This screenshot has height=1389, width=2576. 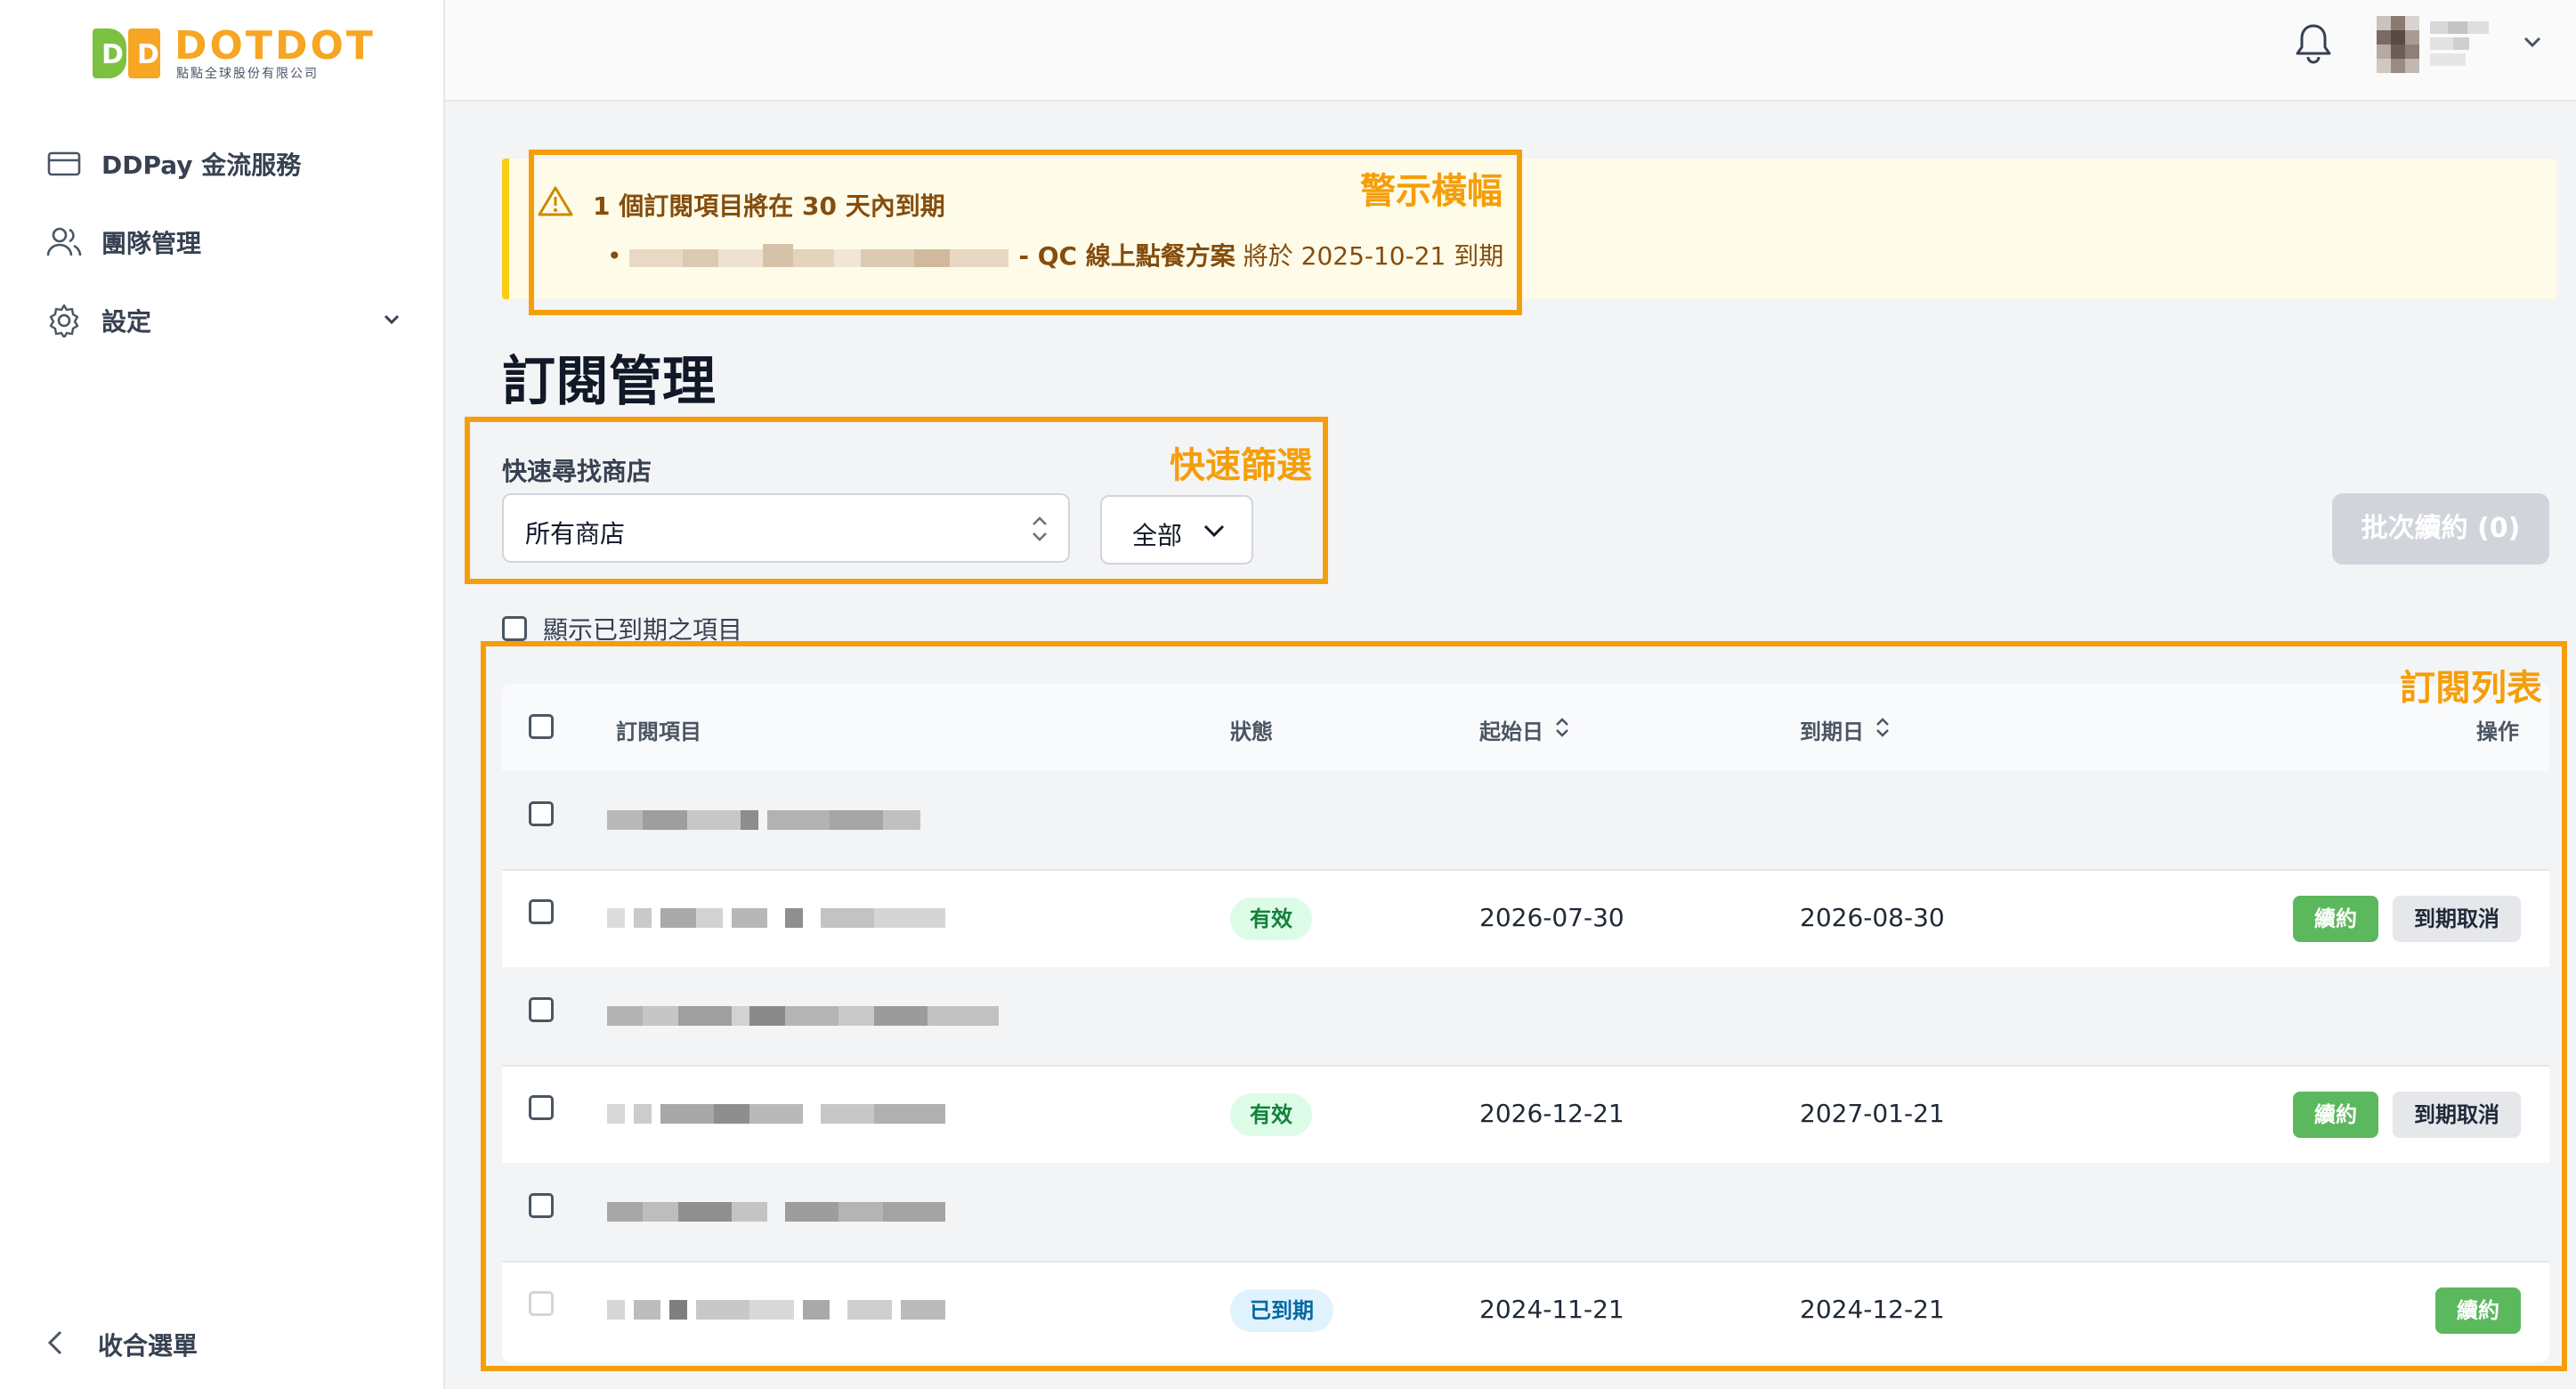 I want to click on show-expired-checkbox, so click(x=514, y=628).